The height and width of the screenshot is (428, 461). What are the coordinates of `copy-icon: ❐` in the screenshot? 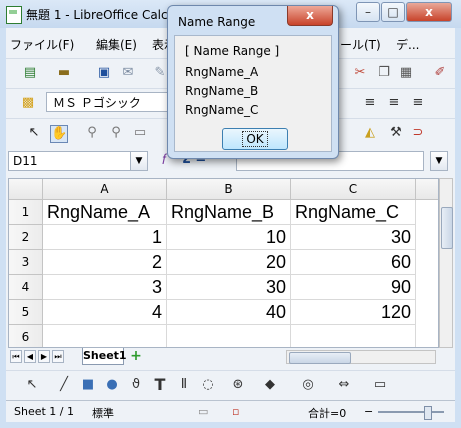 It's located at (384, 73).